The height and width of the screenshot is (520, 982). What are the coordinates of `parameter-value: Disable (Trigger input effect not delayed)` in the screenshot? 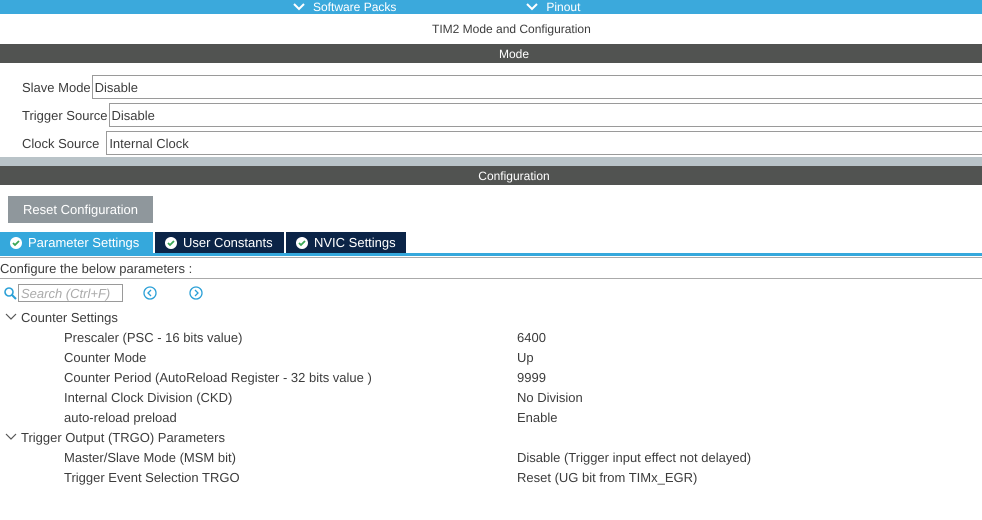 It's located at (634, 457).